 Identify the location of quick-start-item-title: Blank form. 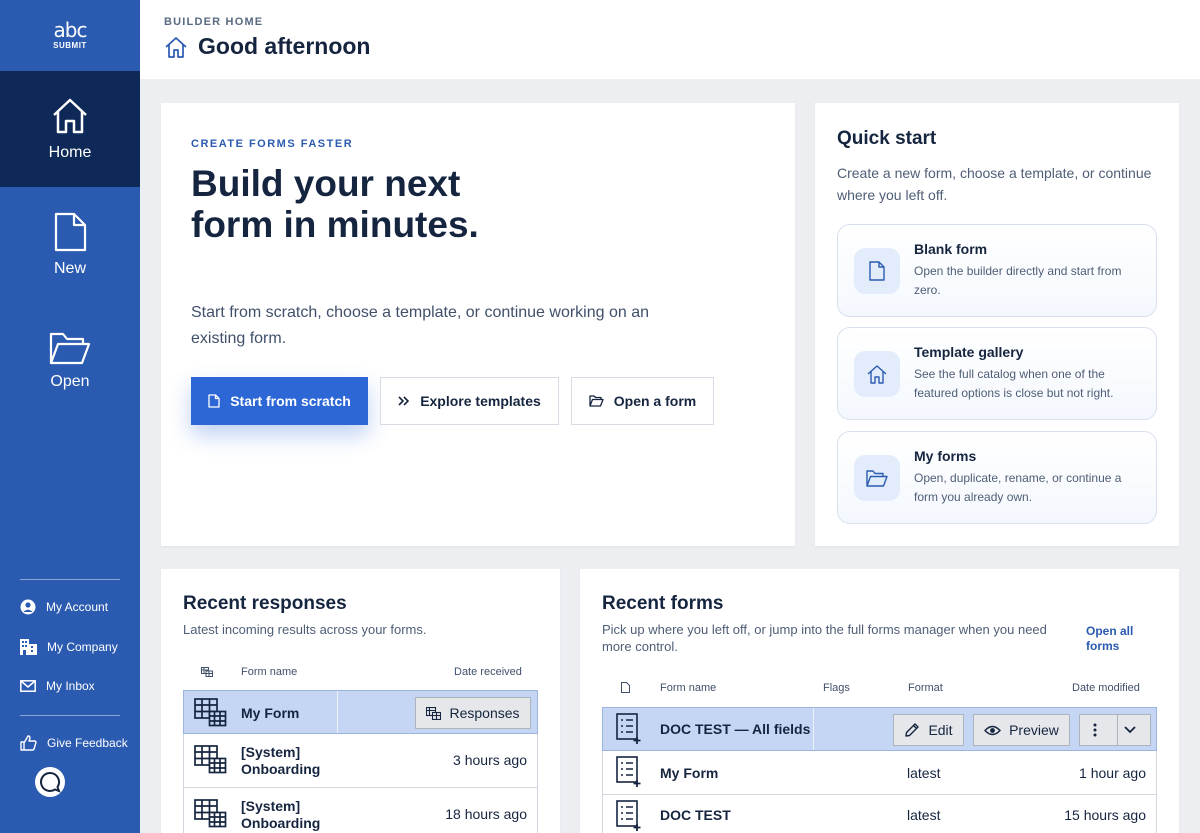
(951, 249).